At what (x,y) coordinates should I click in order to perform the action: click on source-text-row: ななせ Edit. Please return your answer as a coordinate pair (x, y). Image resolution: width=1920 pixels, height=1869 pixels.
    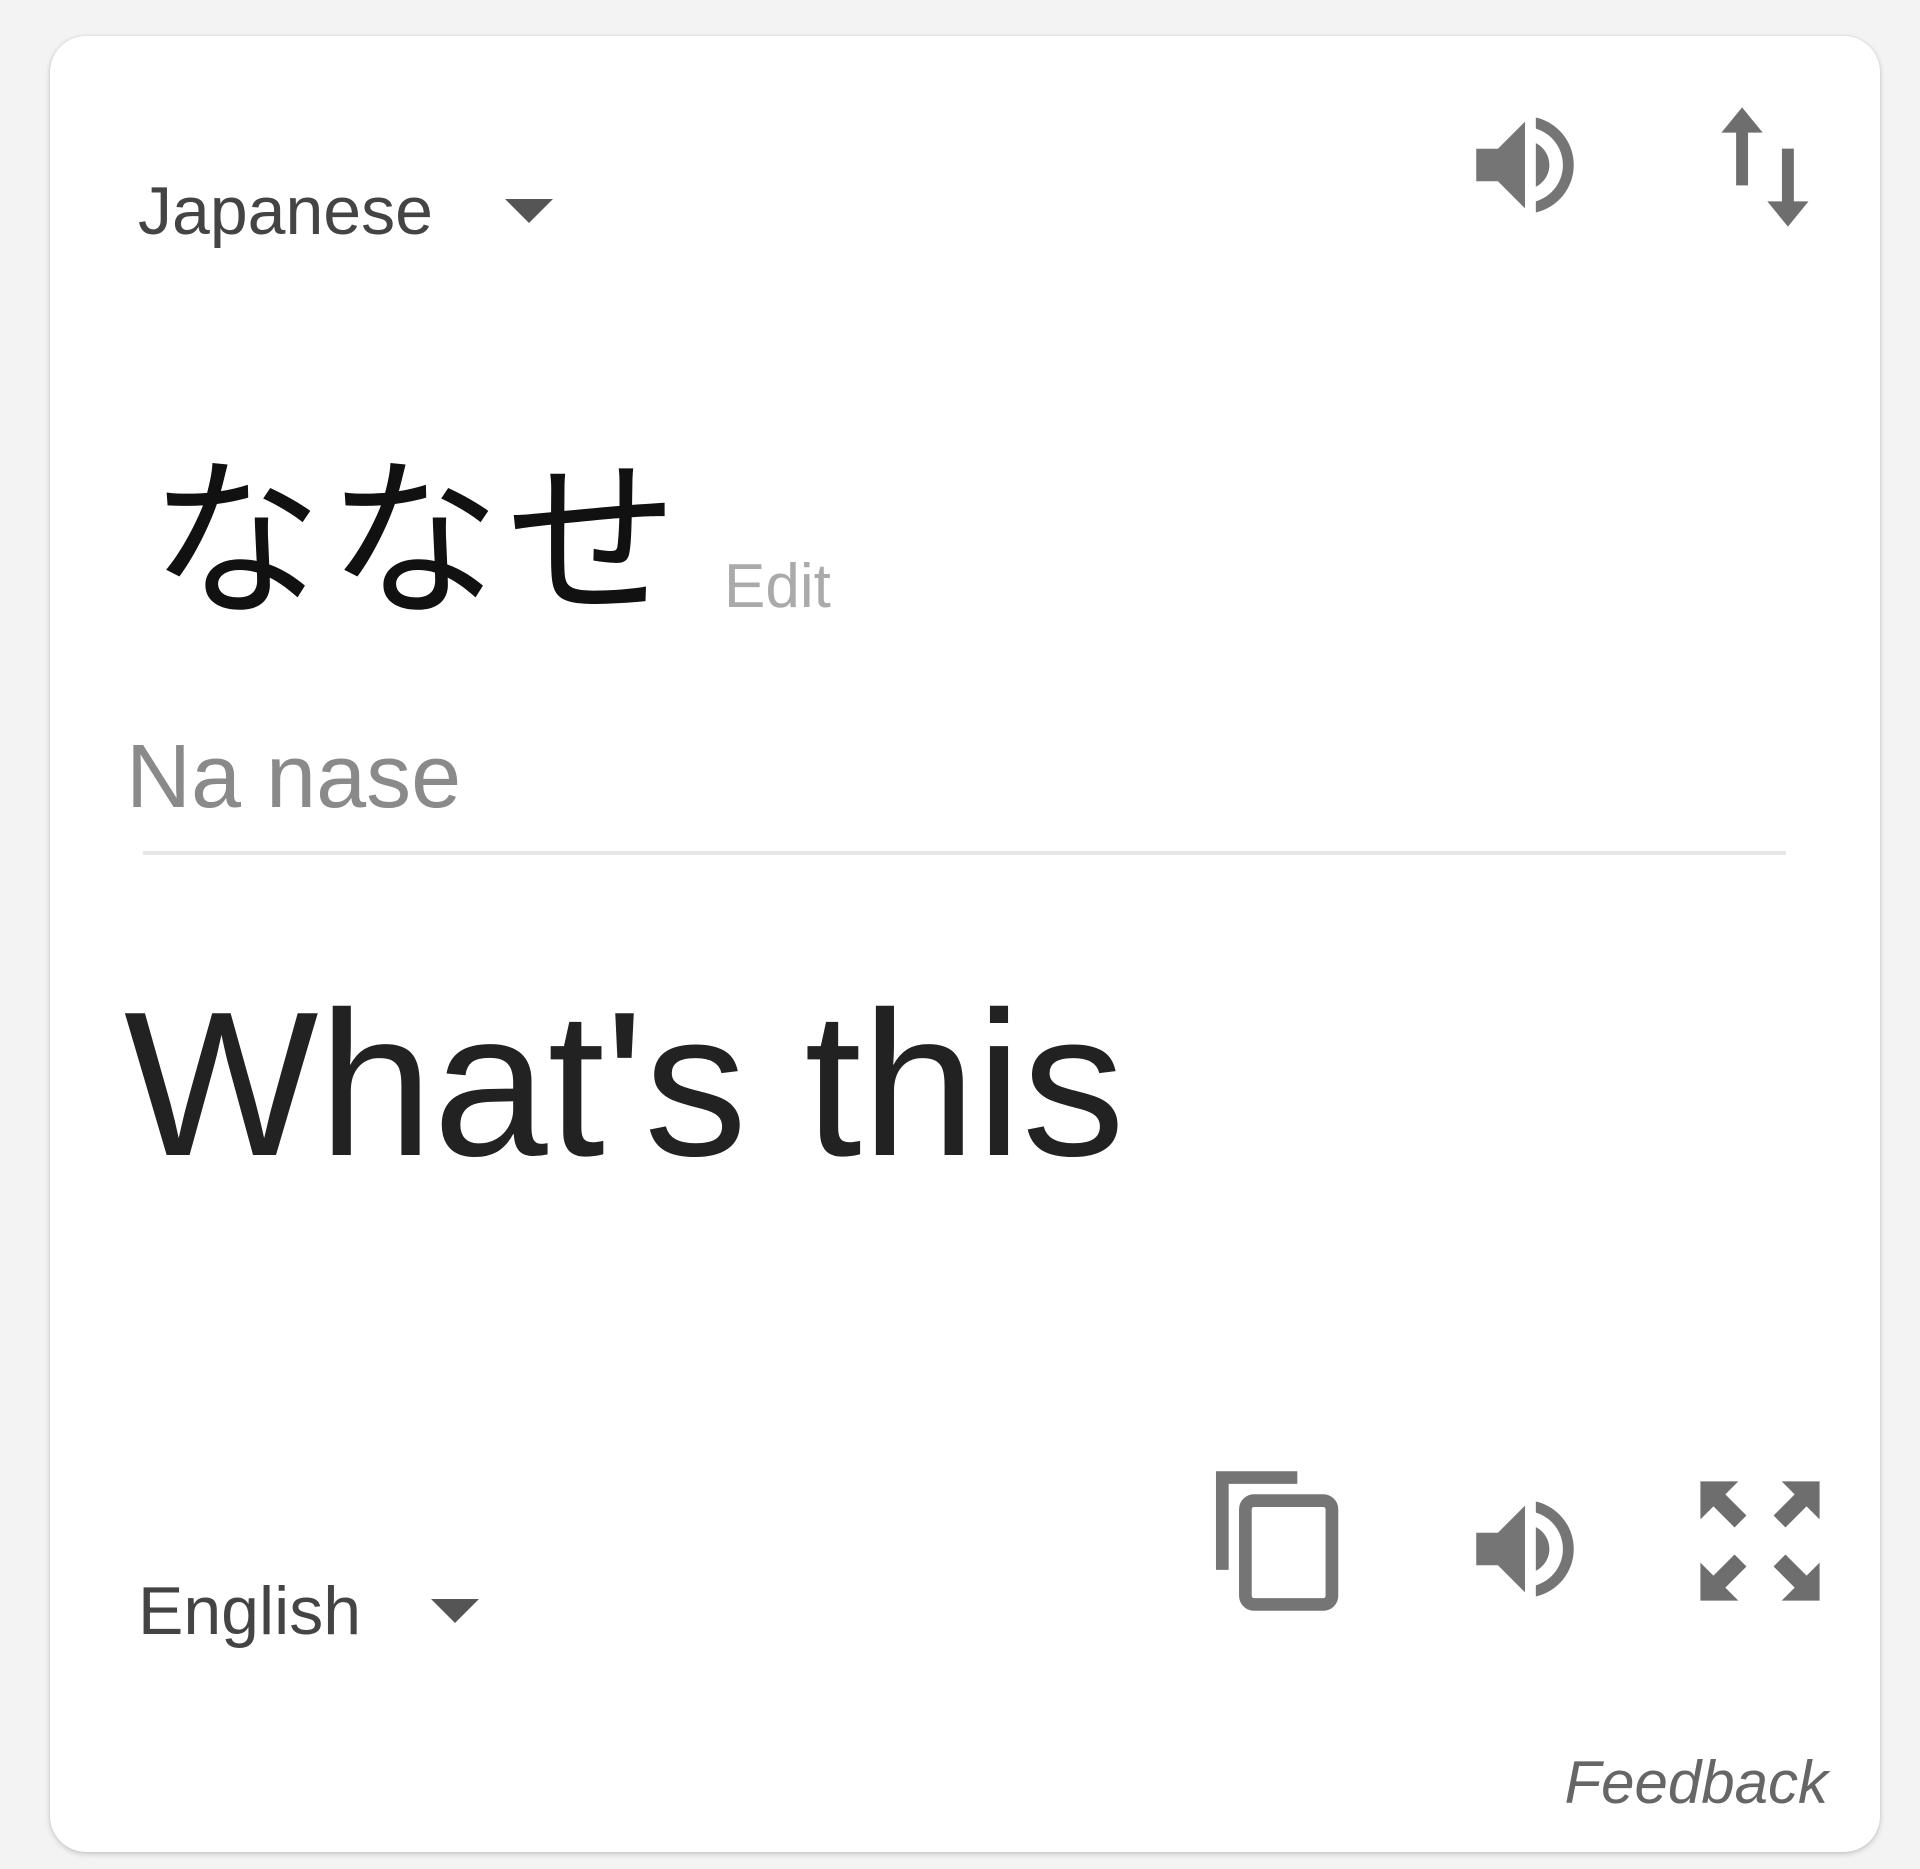
    Looking at the image, I should click on (490, 542).